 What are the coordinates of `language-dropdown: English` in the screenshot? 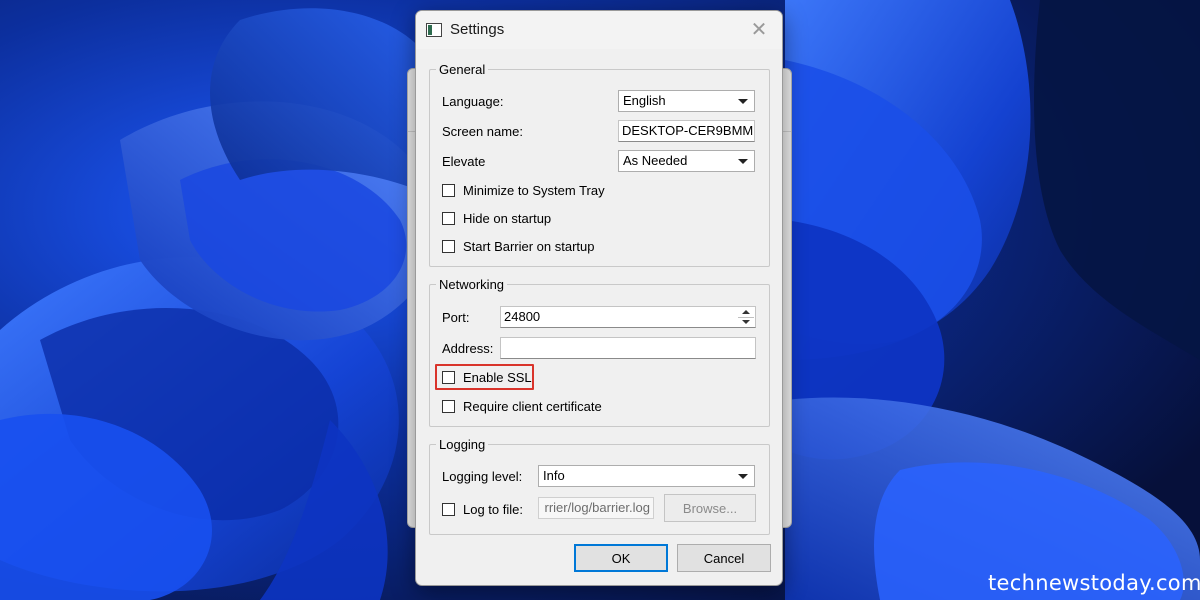 It's located at (686, 101).